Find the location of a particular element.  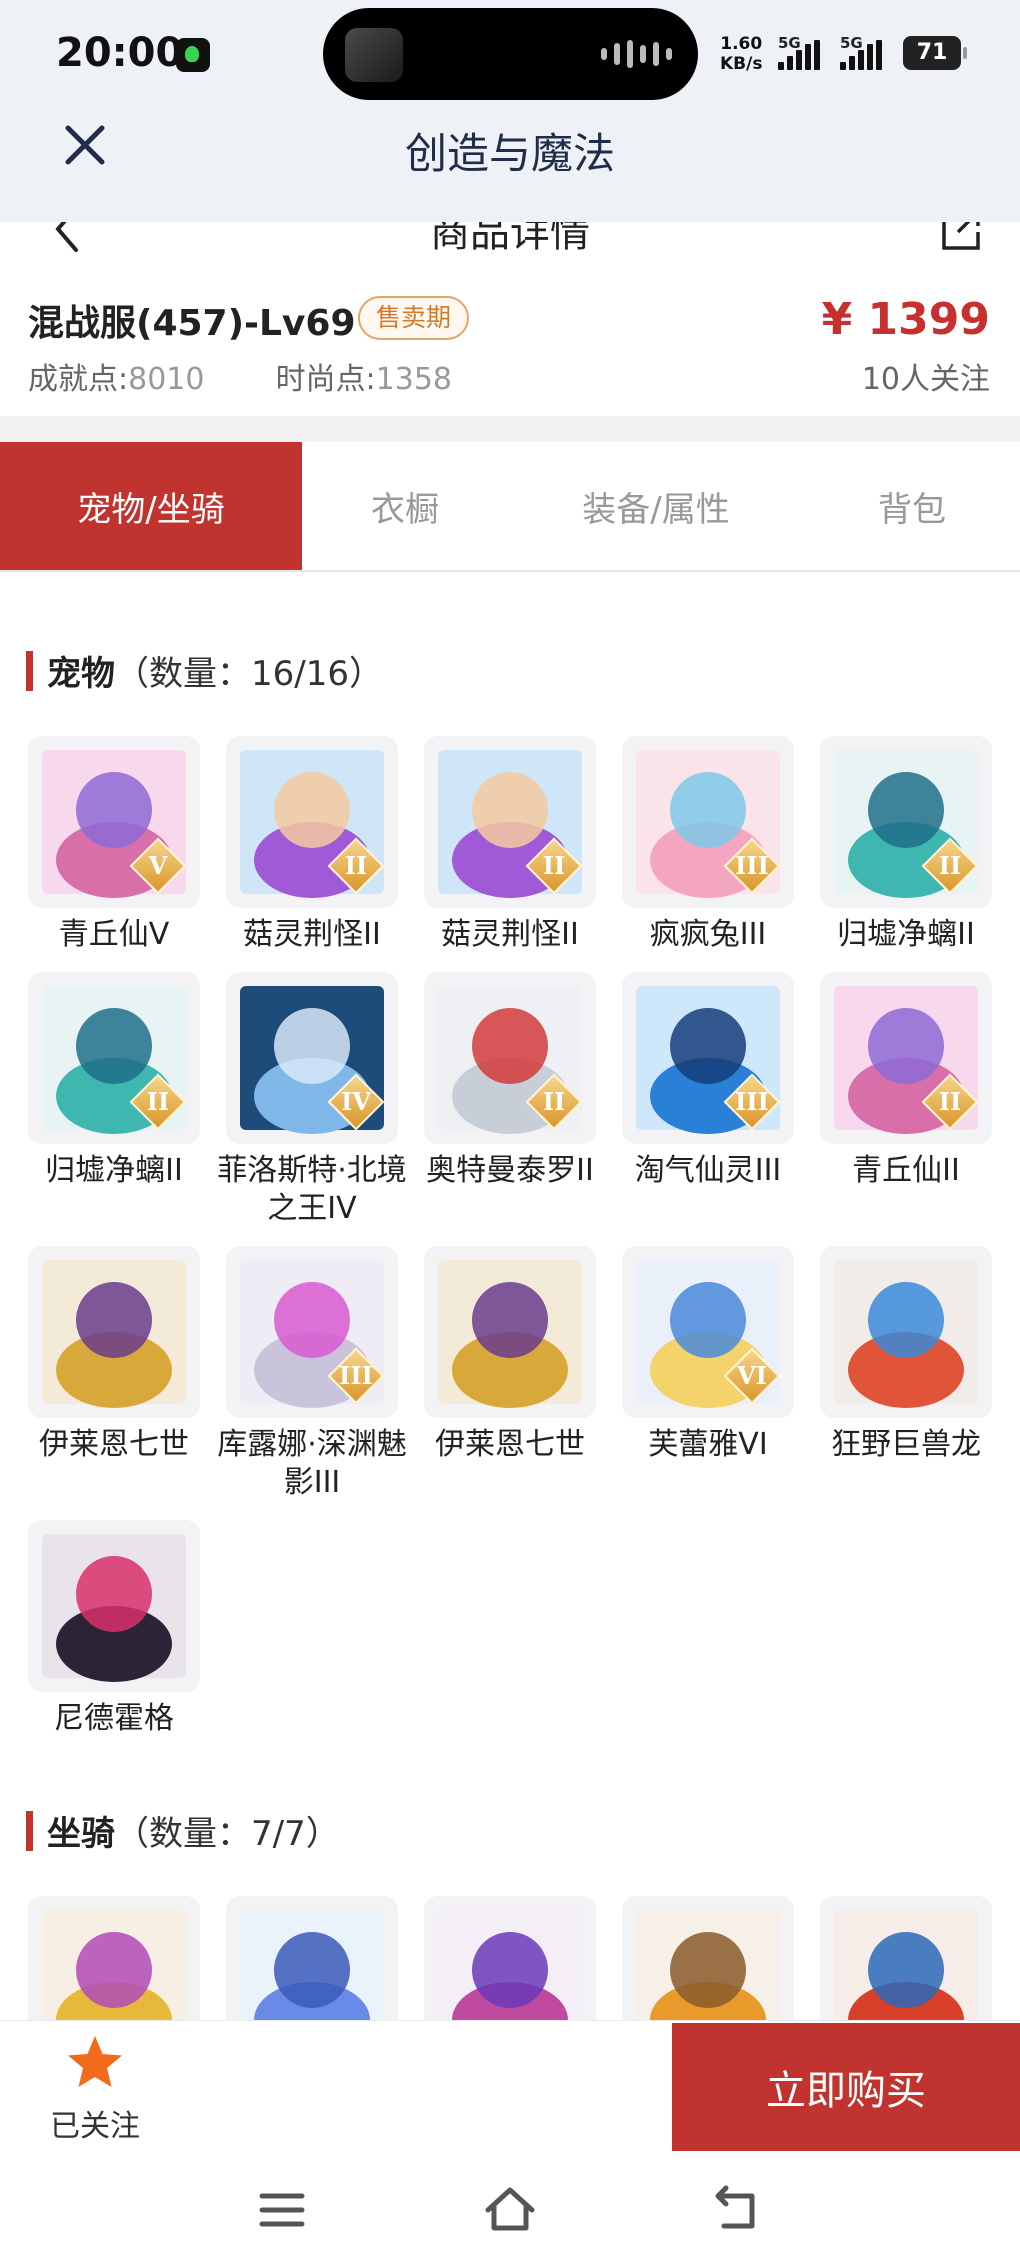

dynamic-island is located at coordinates (510, 54).